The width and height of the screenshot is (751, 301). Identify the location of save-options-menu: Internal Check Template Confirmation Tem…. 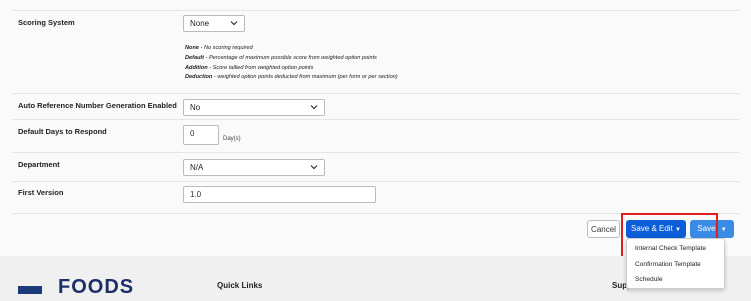
(675, 263).